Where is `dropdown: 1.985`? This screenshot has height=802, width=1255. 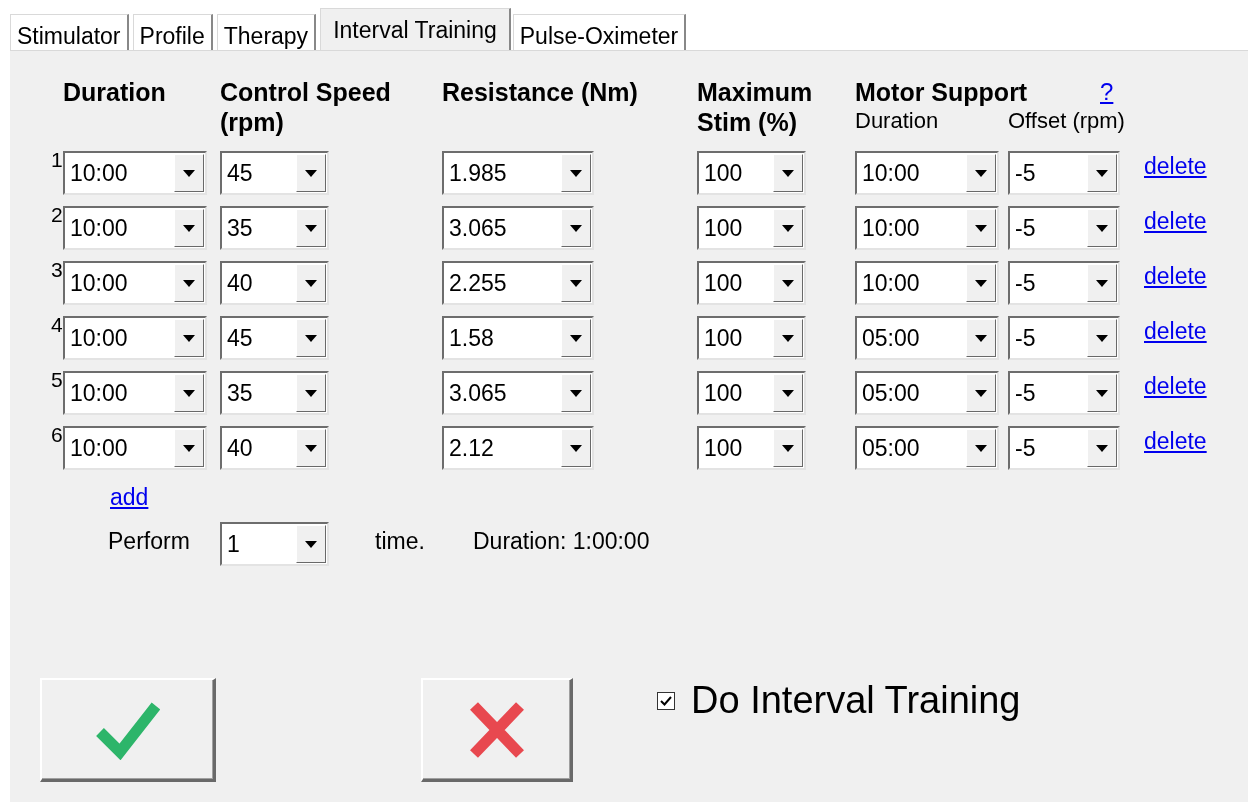 dropdown: 1.985 is located at coordinates (518, 173).